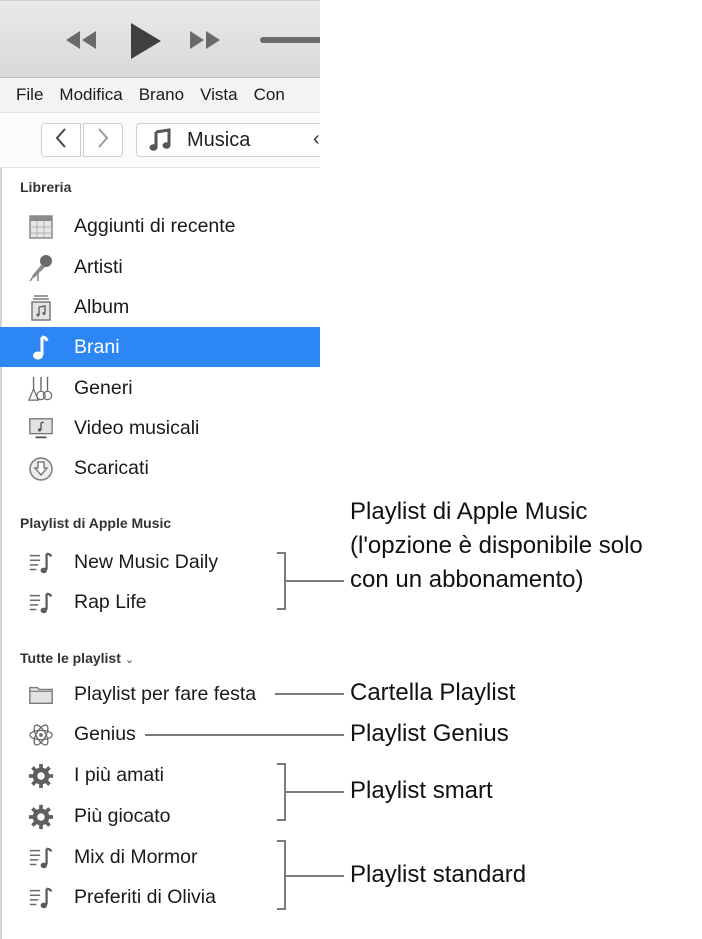 The width and height of the screenshot is (702, 939). I want to click on calendar-grid-icon, so click(41, 227).